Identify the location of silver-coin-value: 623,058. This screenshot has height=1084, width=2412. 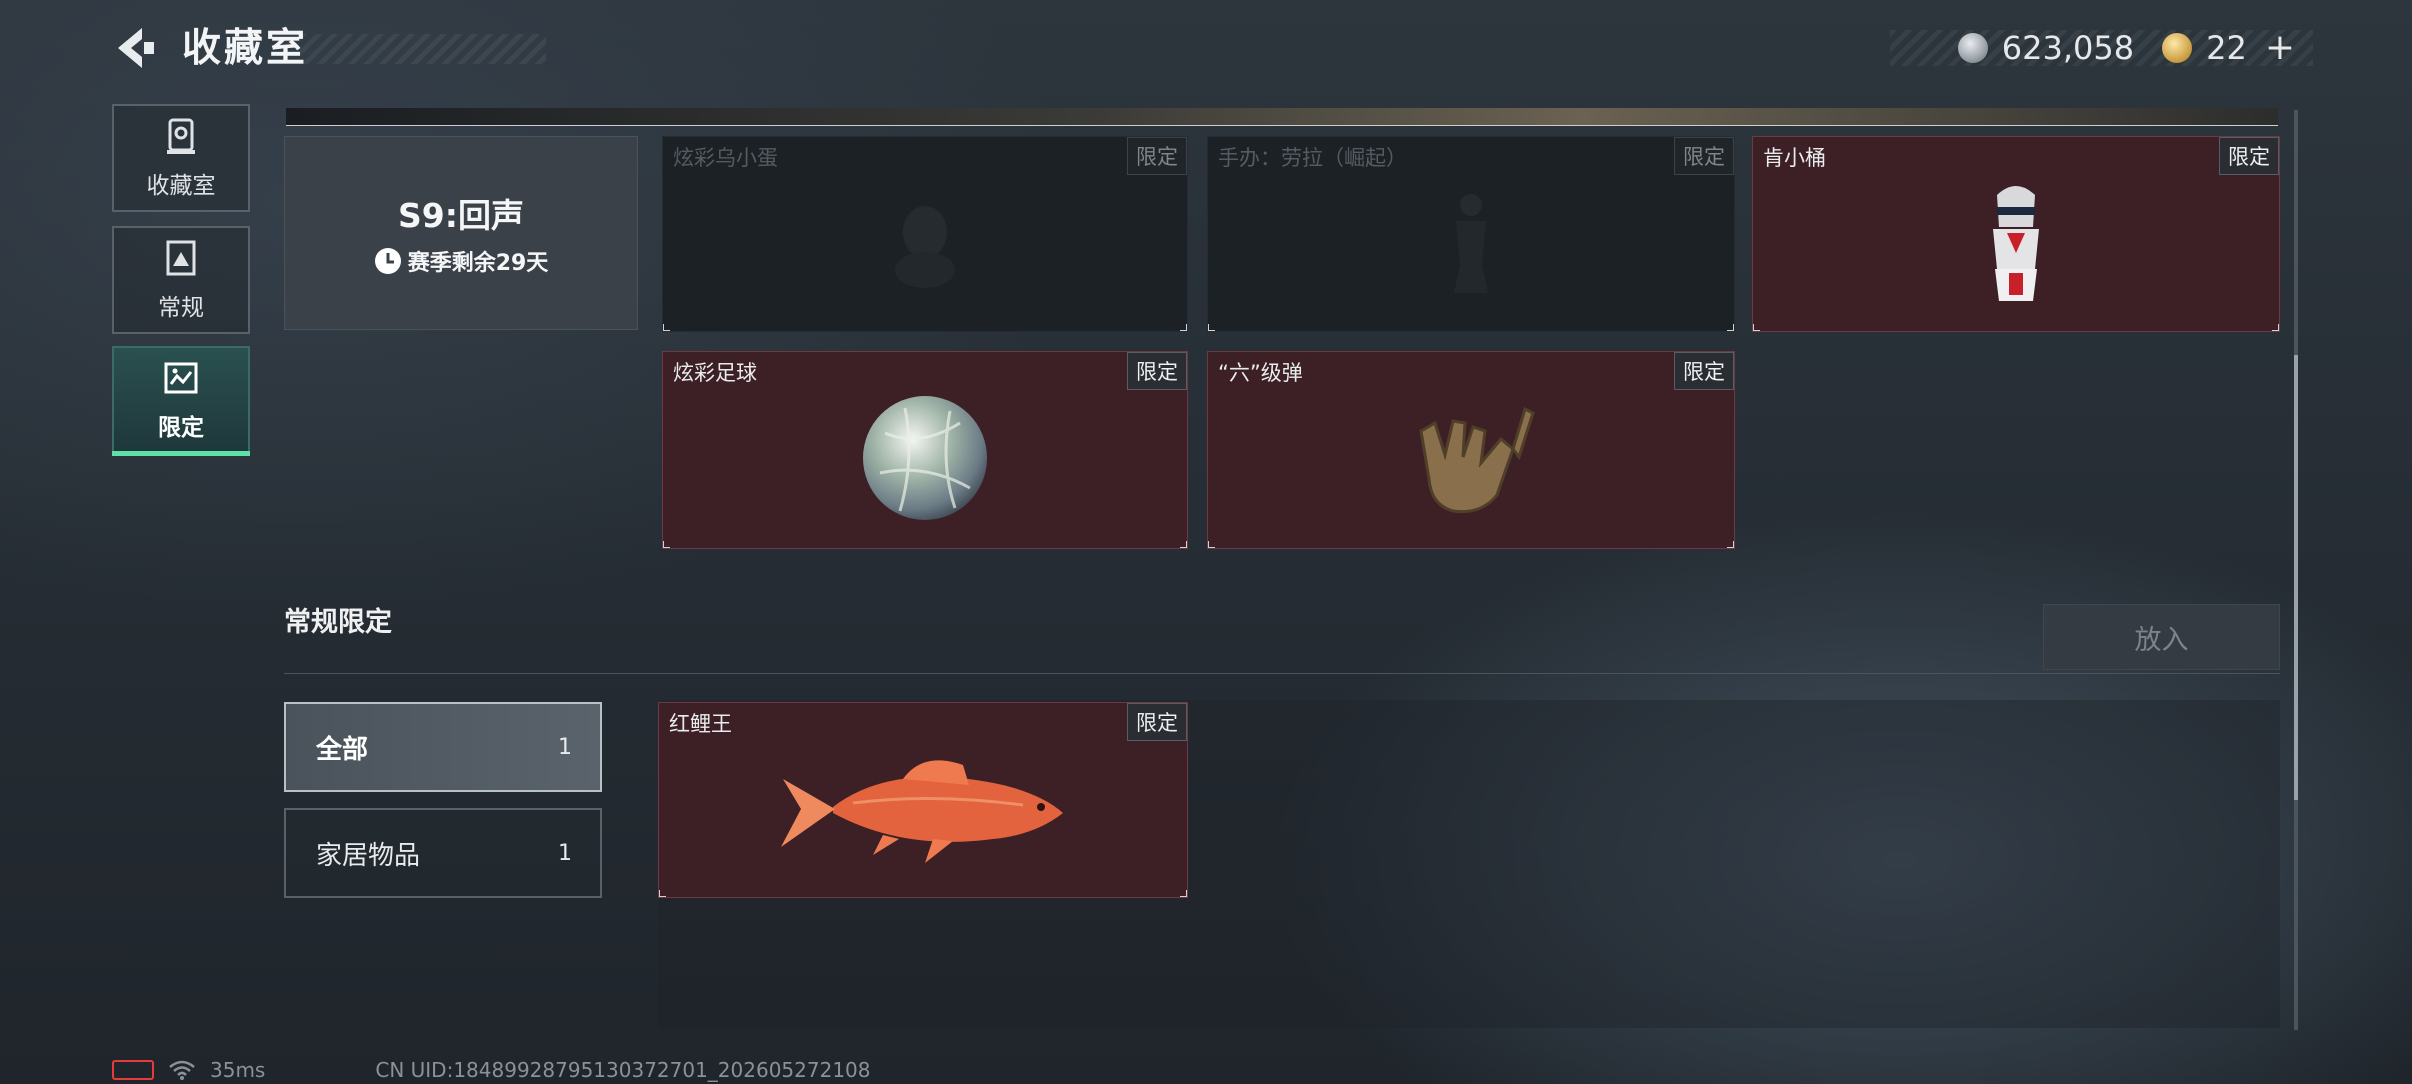
(2068, 48).